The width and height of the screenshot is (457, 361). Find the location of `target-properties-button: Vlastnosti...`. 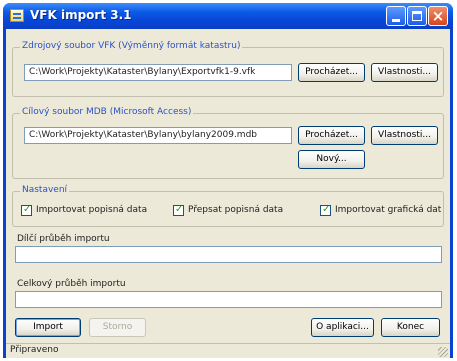

target-properties-button: Vlastnosti... is located at coordinates (404, 135).